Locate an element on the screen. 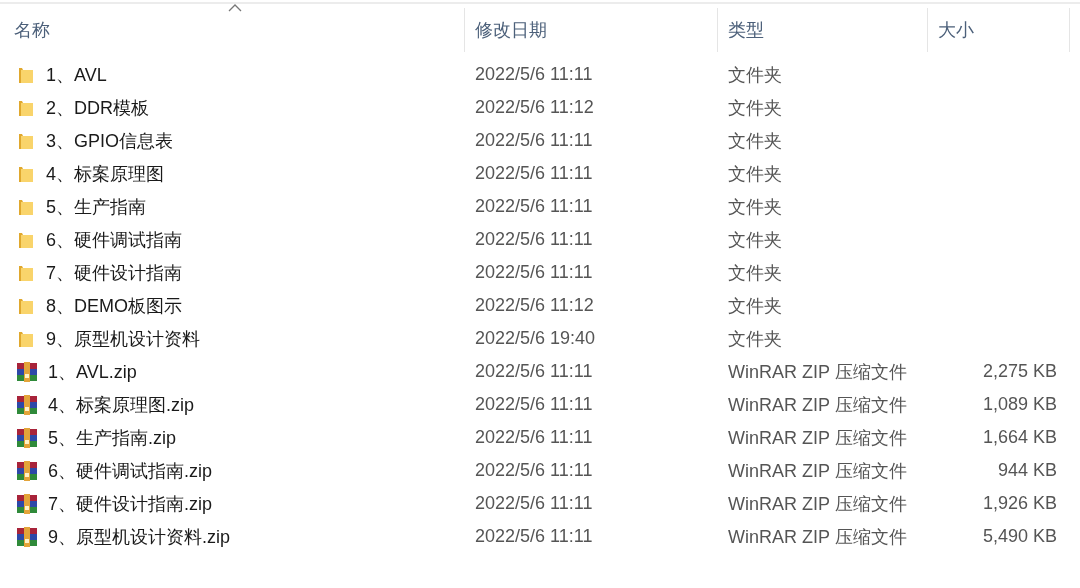 The height and width of the screenshot is (588, 1080). file-name: 6、硬件调试指南 is located at coordinates (114, 239).